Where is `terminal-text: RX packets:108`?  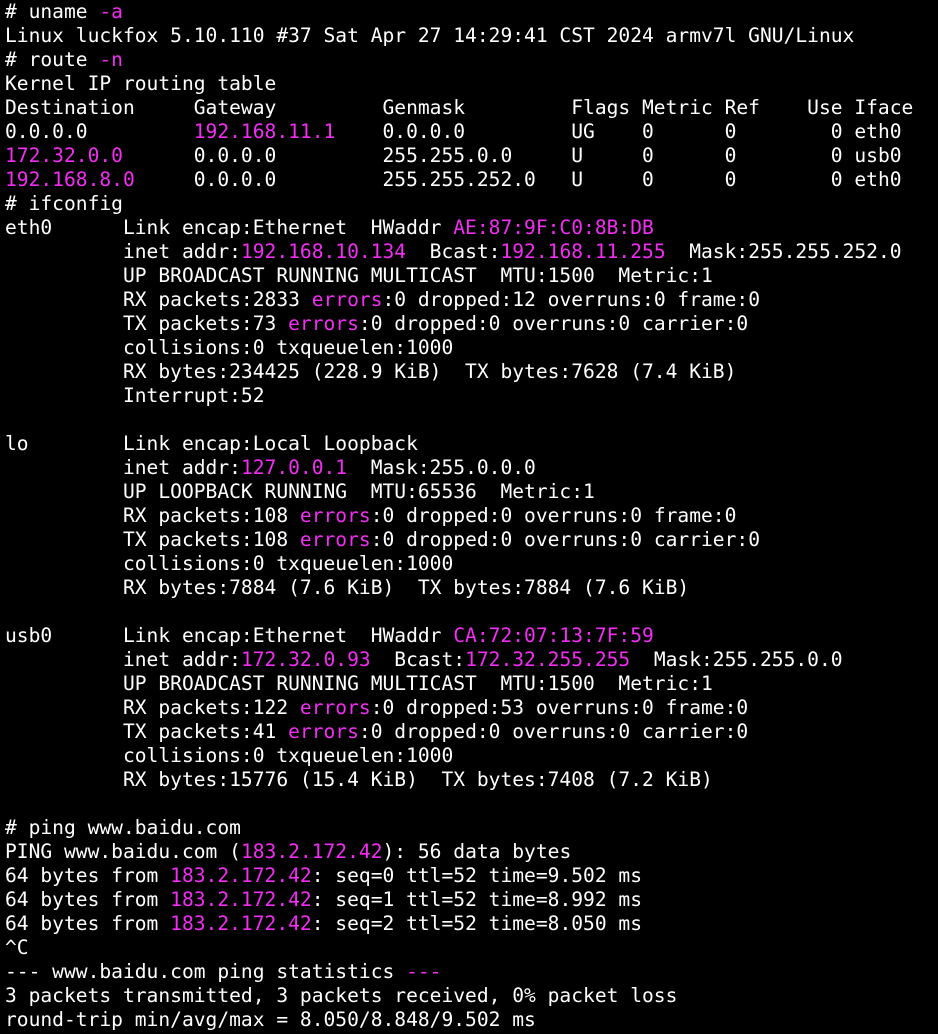 terminal-text: RX packets:108 is located at coordinates (152, 515).